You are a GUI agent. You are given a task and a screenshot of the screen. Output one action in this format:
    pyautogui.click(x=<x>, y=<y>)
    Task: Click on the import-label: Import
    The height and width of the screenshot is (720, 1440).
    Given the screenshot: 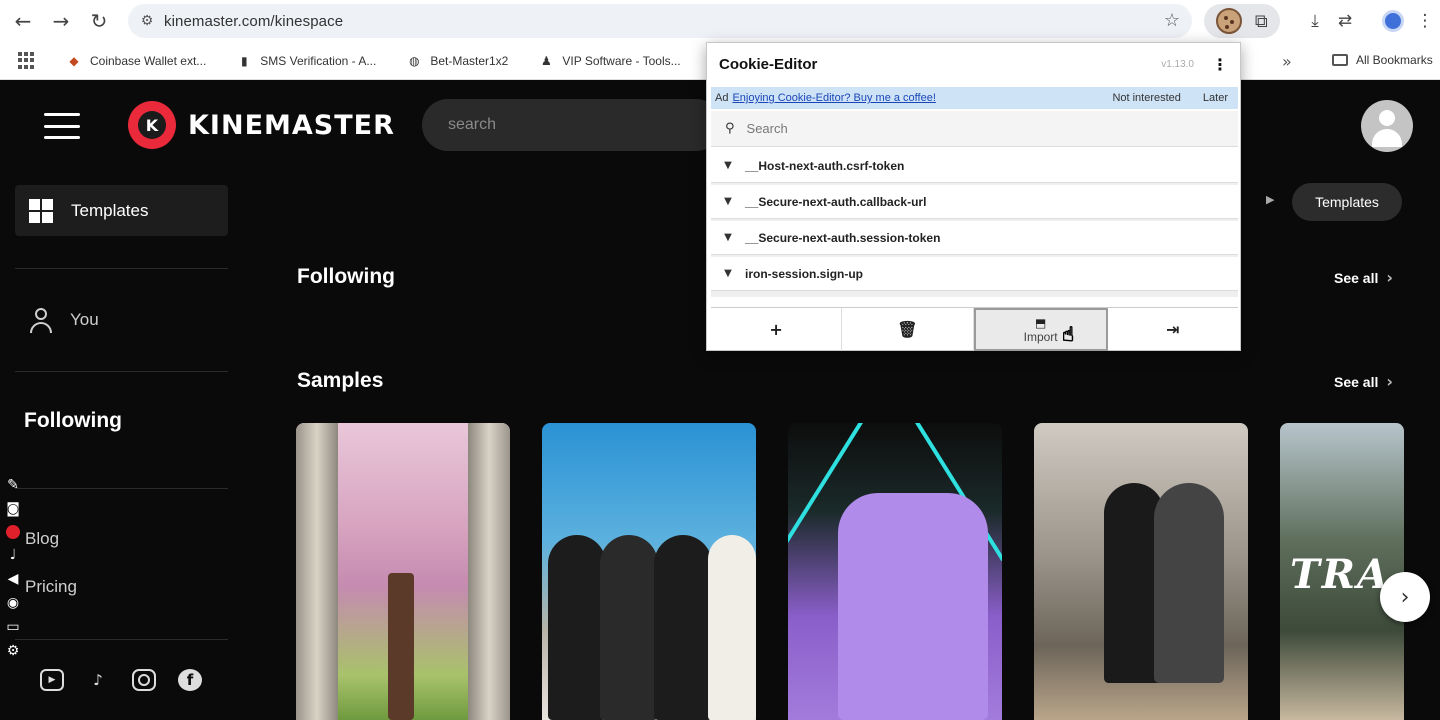 What is the action you would take?
    pyautogui.click(x=1040, y=336)
    